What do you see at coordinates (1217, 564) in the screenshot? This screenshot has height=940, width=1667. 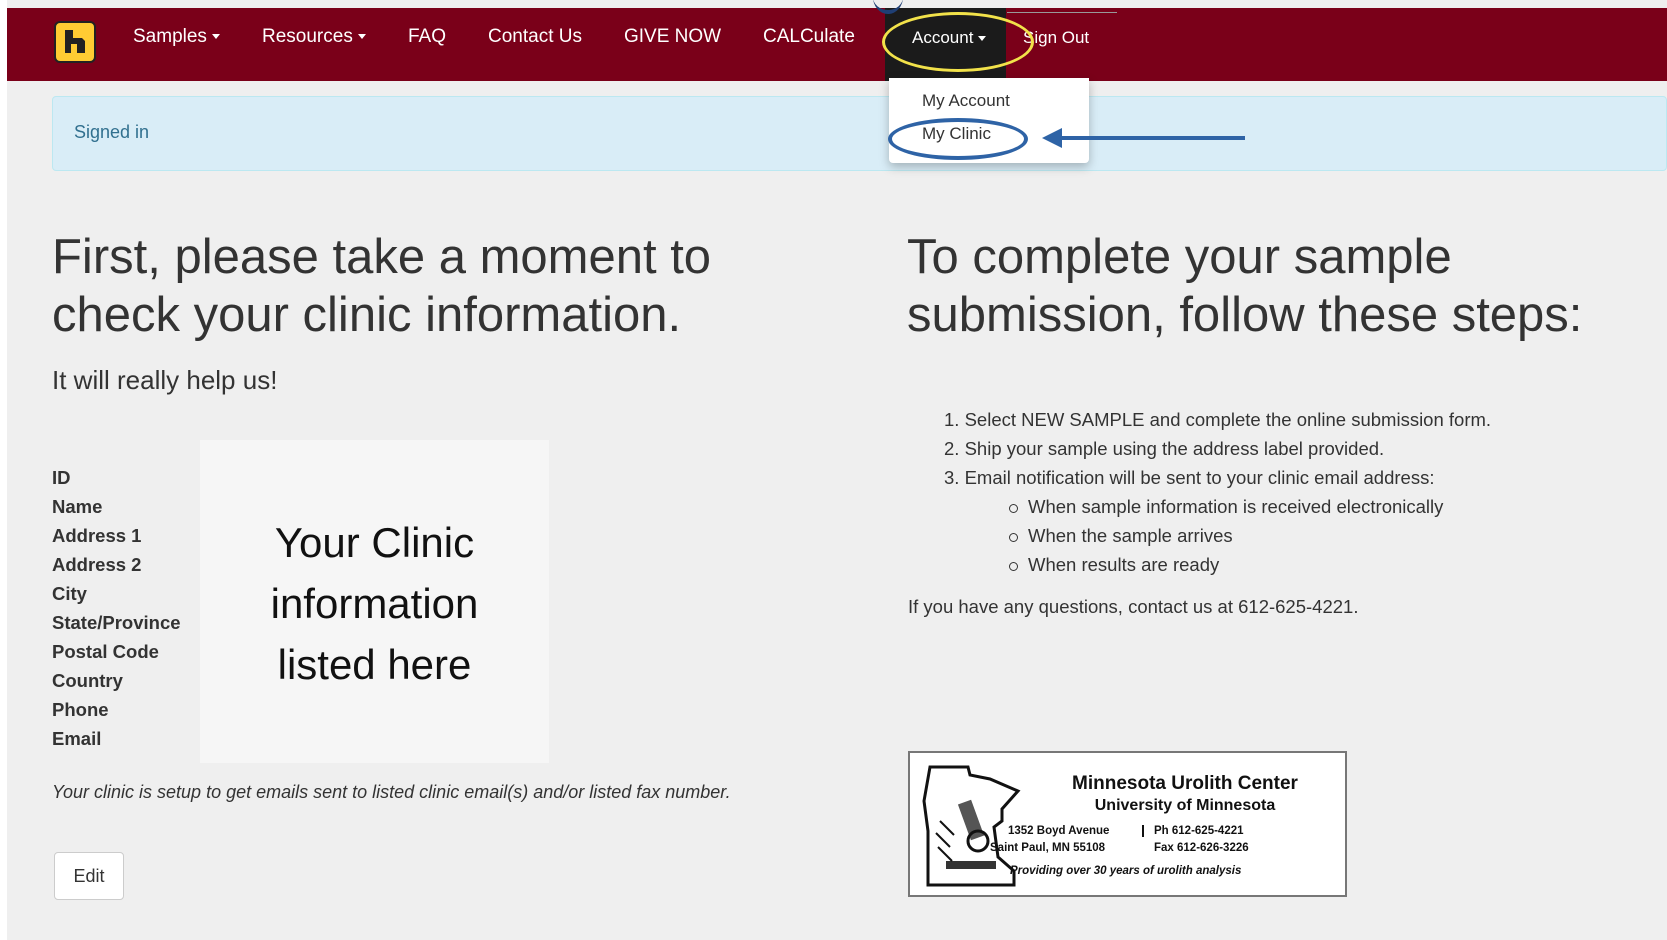 I see `sub-step-item: When results are ready` at bounding box center [1217, 564].